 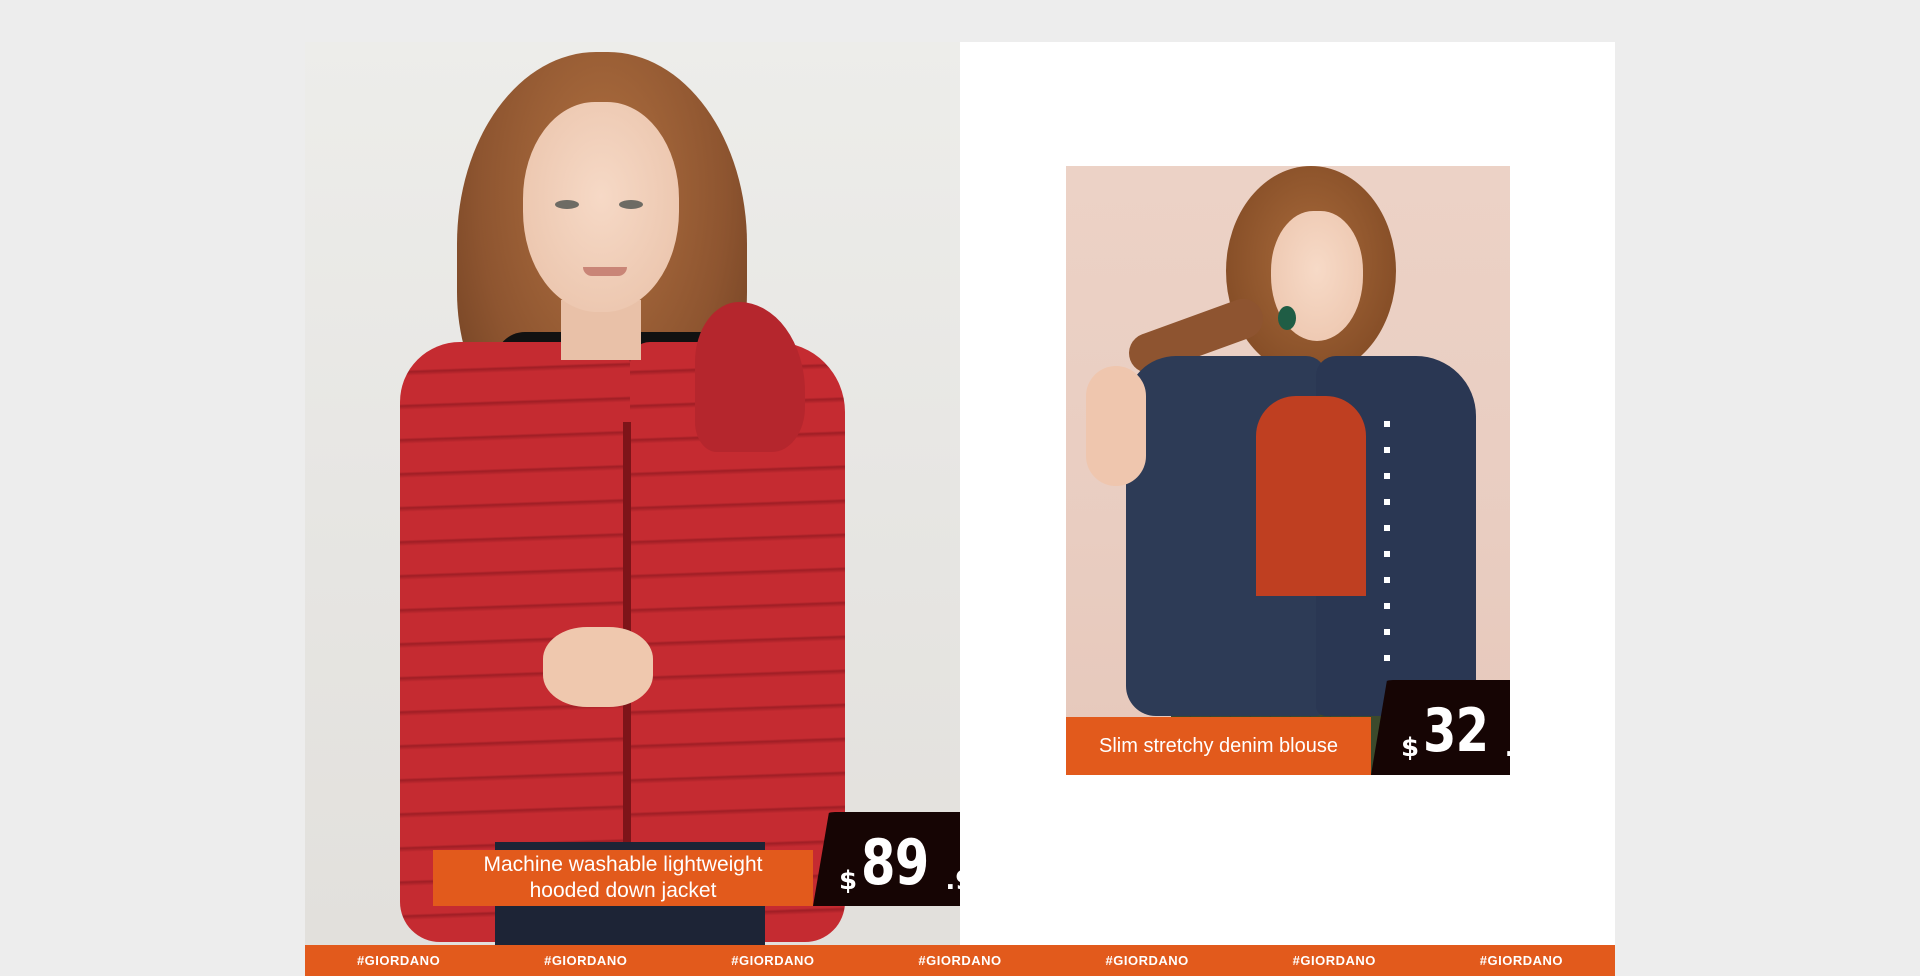 What do you see at coordinates (567, 204) in the screenshot?
I see `photo-eye-left` at bounding box center [567, 204].